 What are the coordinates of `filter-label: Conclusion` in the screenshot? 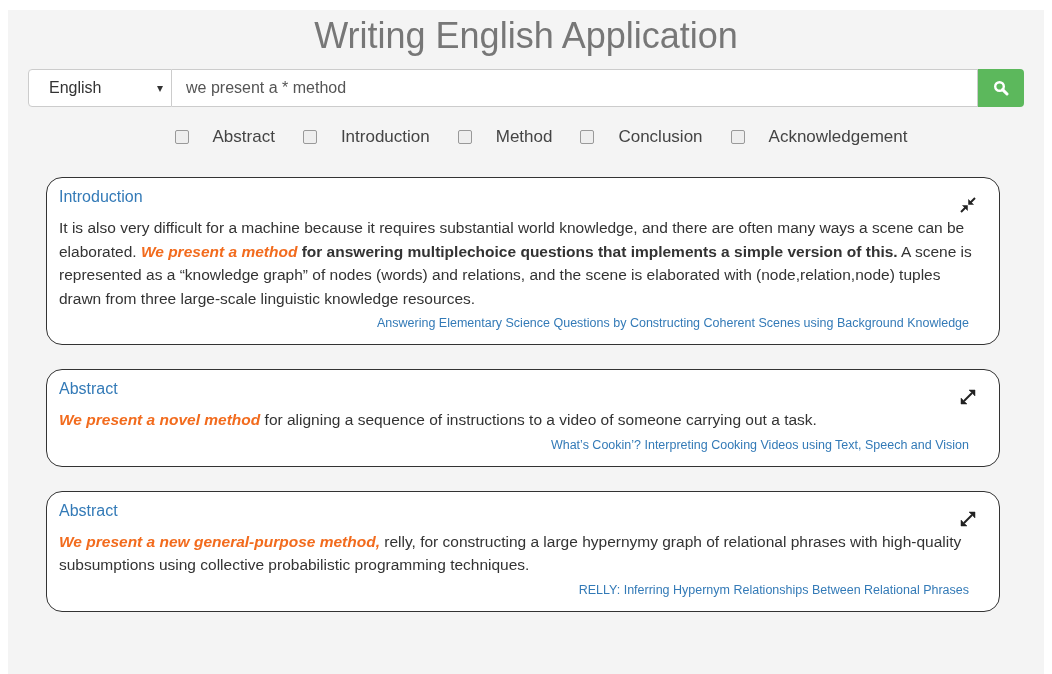 It's located at (660, 137).